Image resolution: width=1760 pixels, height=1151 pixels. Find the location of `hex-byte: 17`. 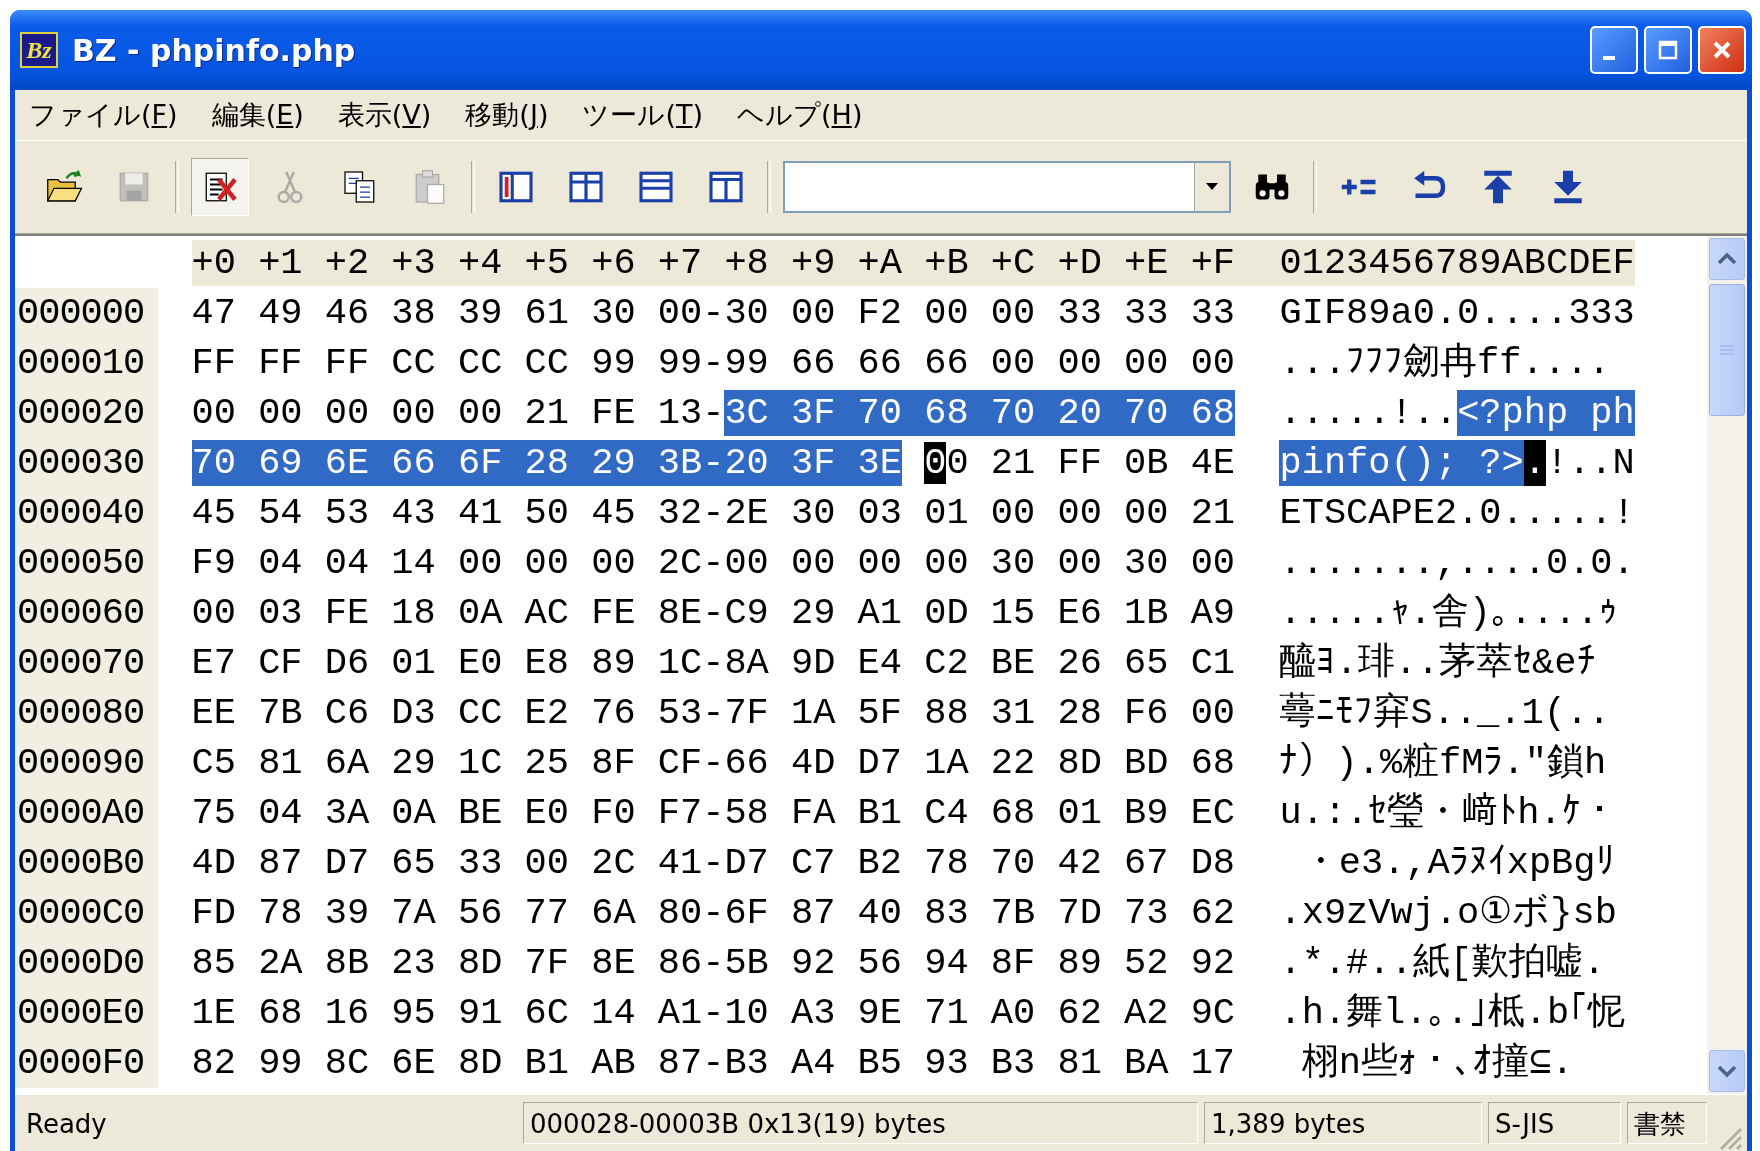

hex-byte: 17 is located at coordinates (1213, 1063).